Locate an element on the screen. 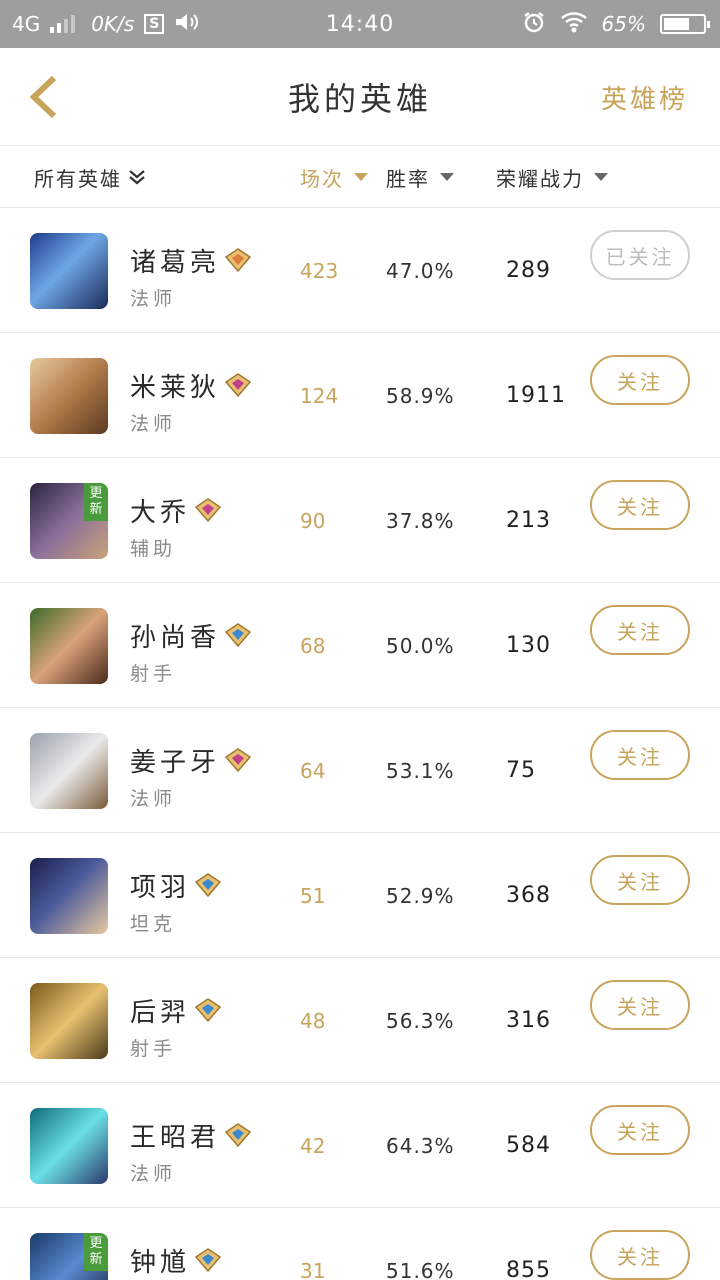 The height and width of the screenshot is (1280, 720). hero-row: 王昭君 法师 42 64.3% 584 关注 is located at coordinates (360, 1145).